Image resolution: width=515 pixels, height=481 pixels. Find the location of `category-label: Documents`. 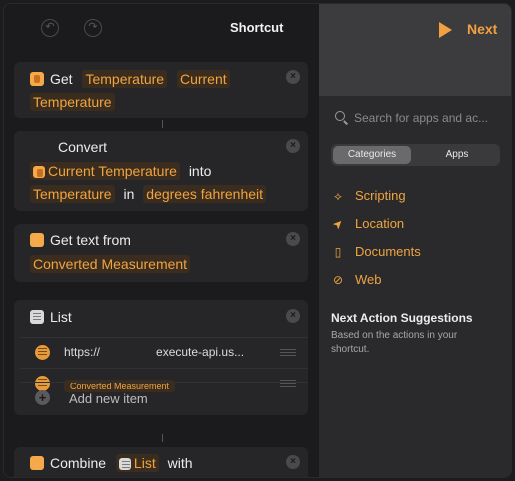

category-label: Documents is located at coordinates (388, 251).